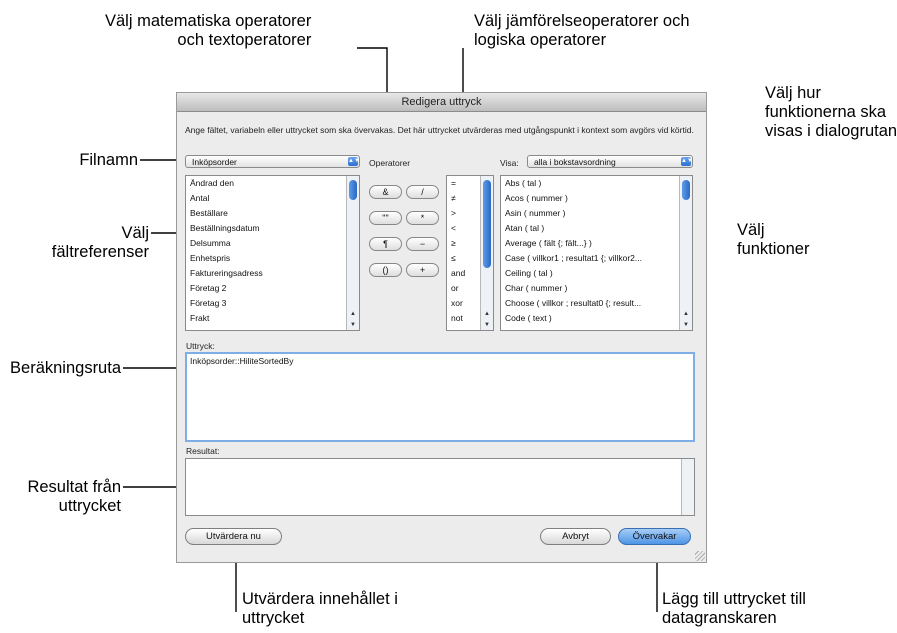 Image resolution: width=897 pixels, height=633 pixels. I want to click on callout-evaluate: Utvärdera innehållet i uttrycket, so click(320, 608).